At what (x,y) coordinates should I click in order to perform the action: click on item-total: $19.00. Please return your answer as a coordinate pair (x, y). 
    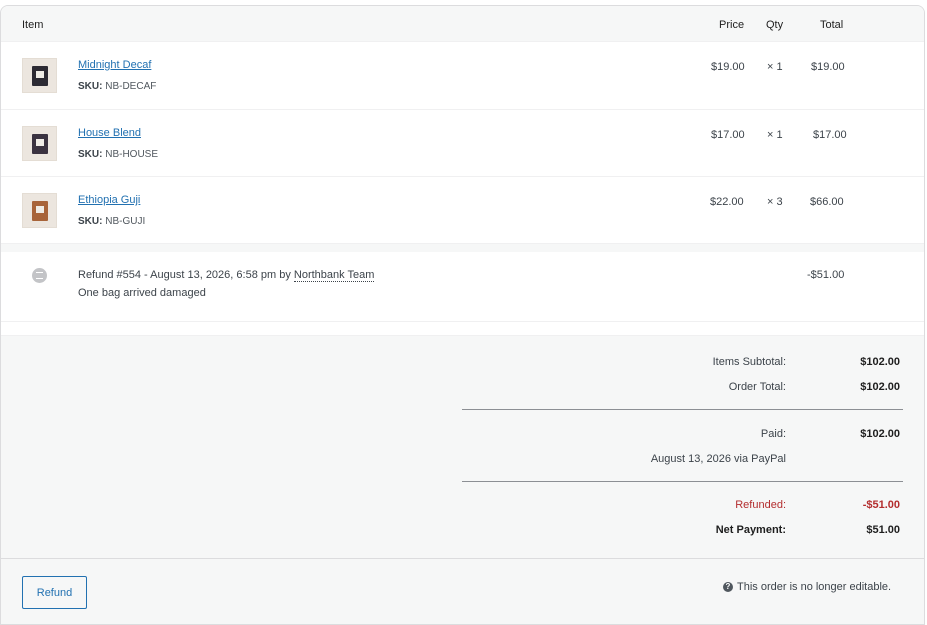
    Looking at the image, I should click on (828, 67).